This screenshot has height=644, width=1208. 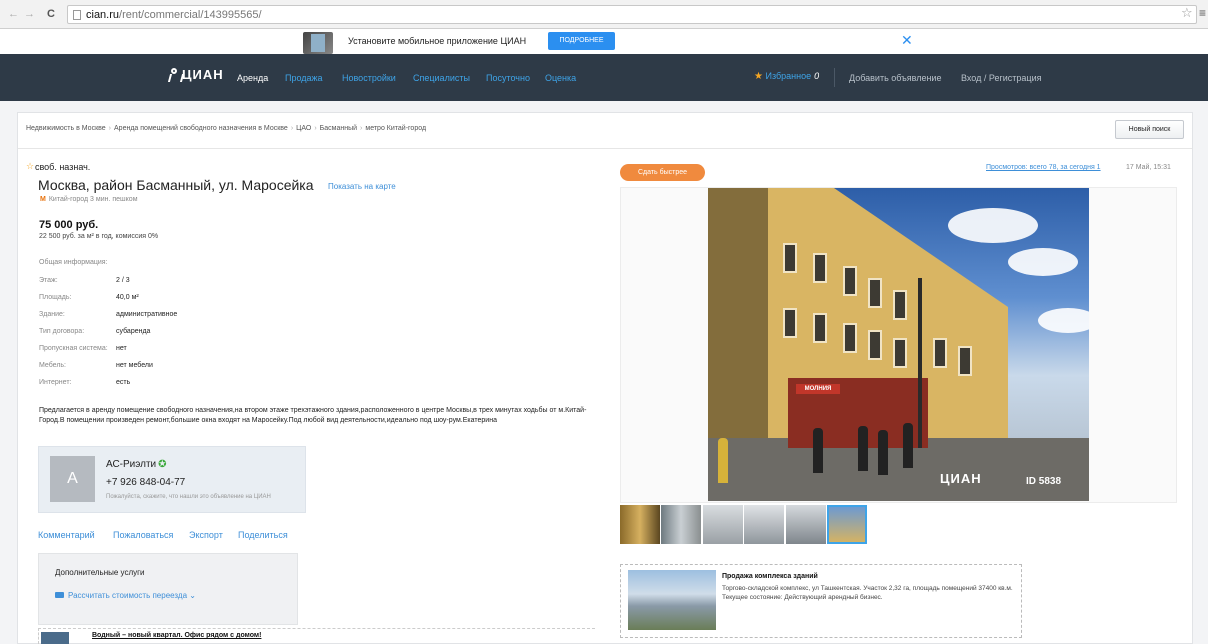 What do you see at coordinates (136, 464) in the screenshot?
I see `agent-name: АС-Риэлти ✪` at bounding box center [136, 464].